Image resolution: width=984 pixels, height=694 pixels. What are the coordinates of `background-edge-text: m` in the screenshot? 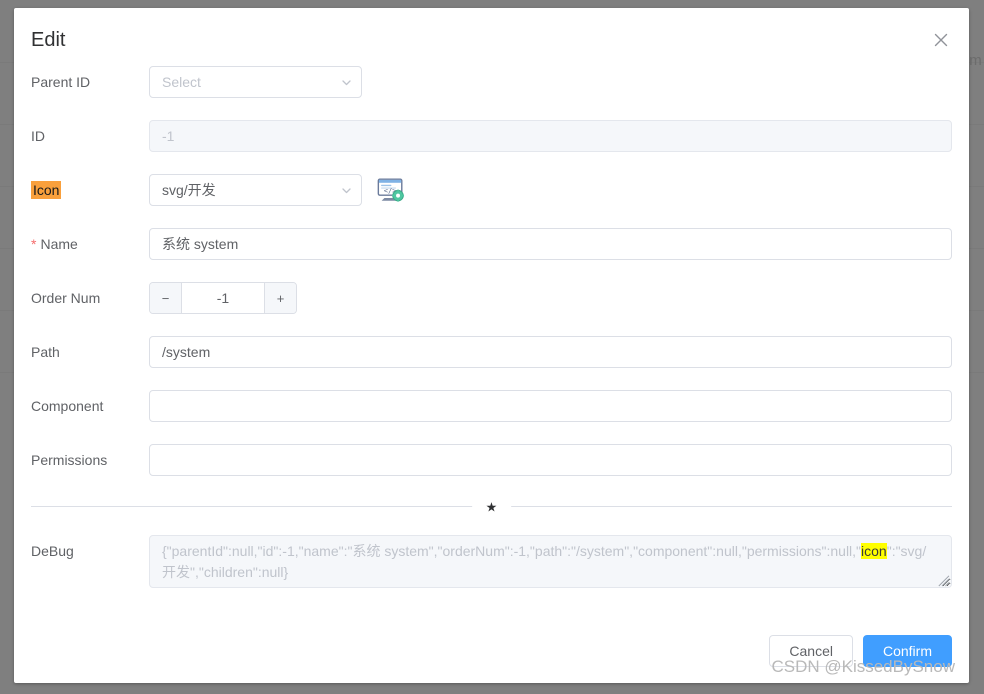 It's located at (975, 60).